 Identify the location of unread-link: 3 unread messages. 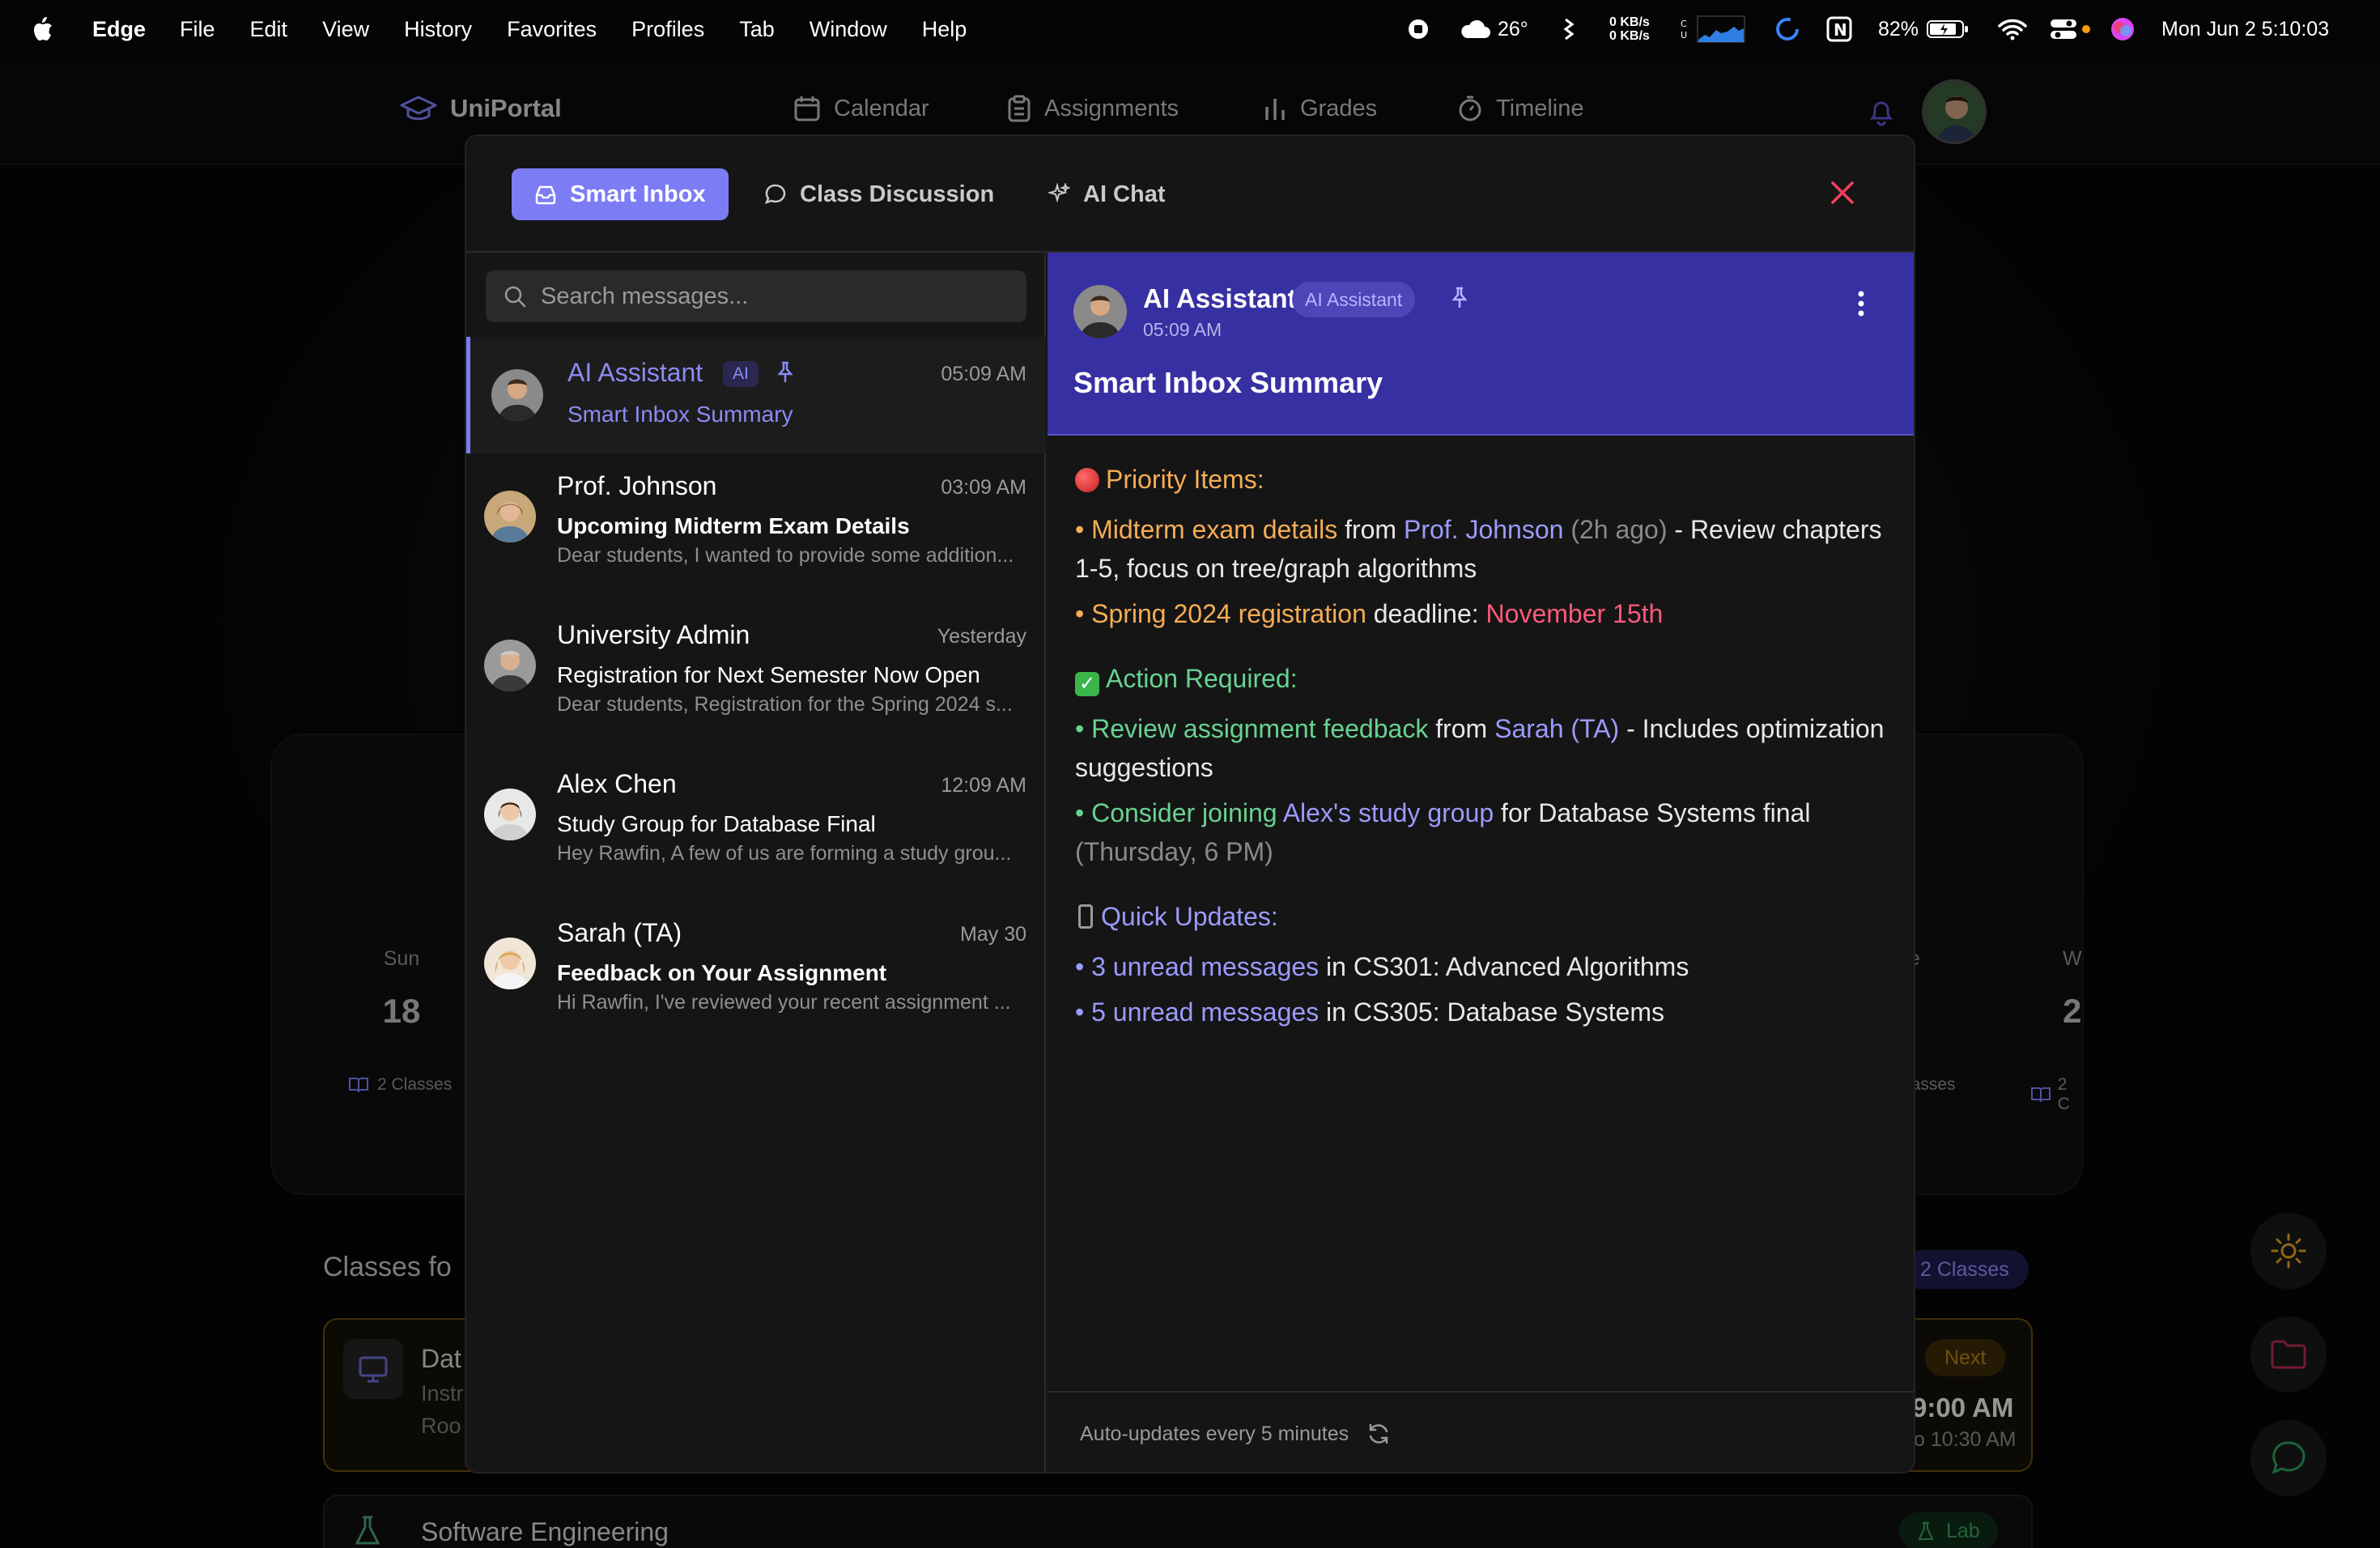
(1205, 967).